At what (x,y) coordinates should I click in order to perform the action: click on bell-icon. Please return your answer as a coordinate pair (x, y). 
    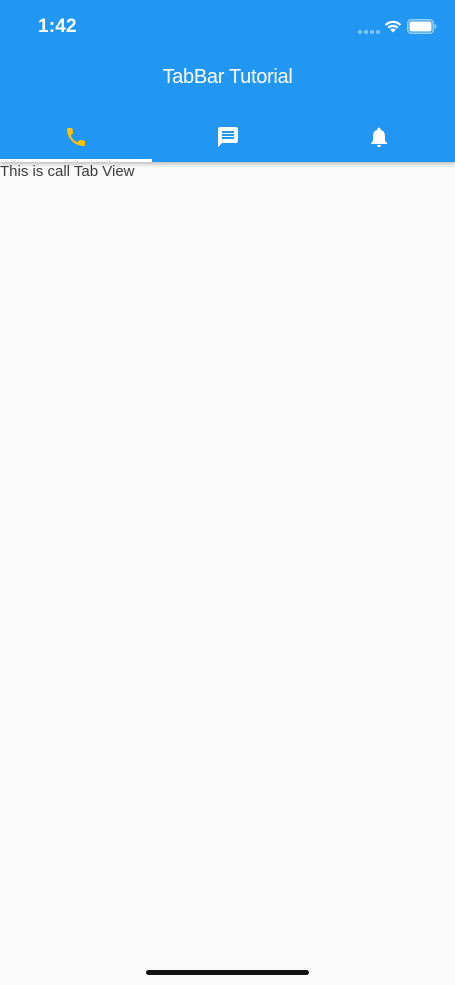
    Looking at the image, I should click on (379, 137).